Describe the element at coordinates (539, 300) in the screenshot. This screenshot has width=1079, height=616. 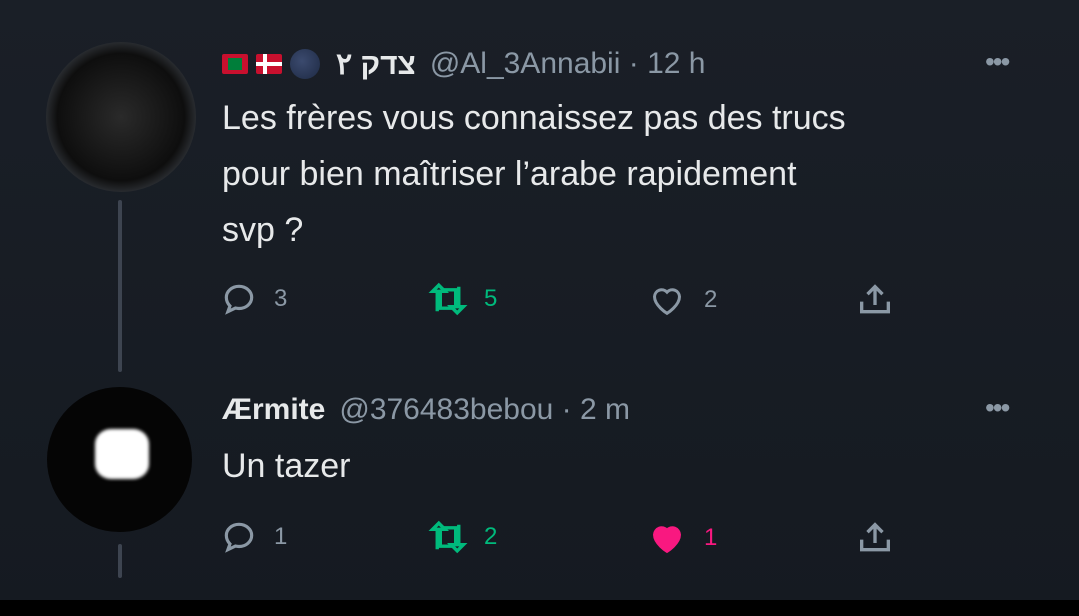
I see `tweet-actions: 3 5 2` at that location.